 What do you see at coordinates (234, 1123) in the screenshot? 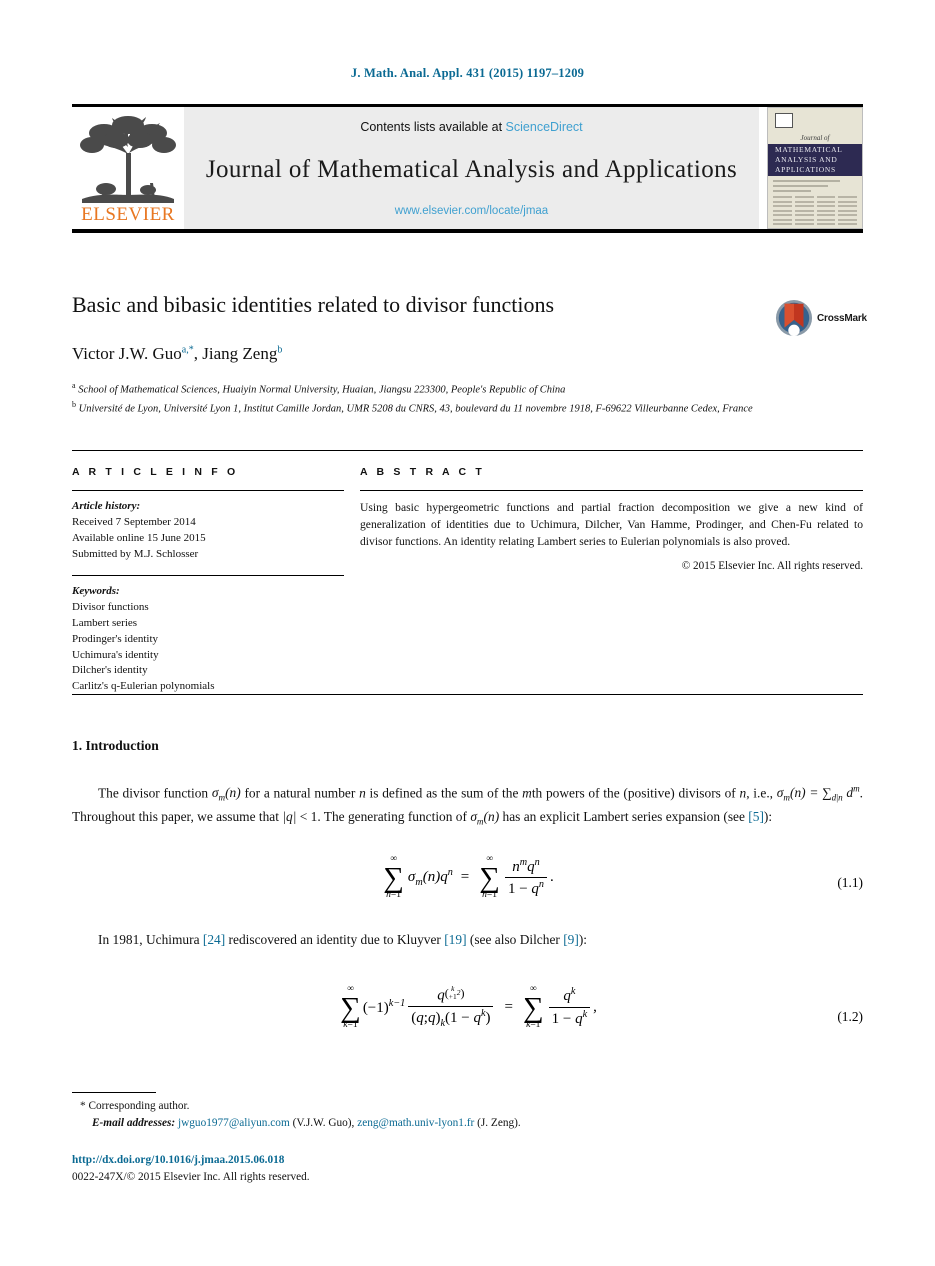
I see `email-link-guo: jwguo1977@aliyun.com` at bounding box center [234, 1123].